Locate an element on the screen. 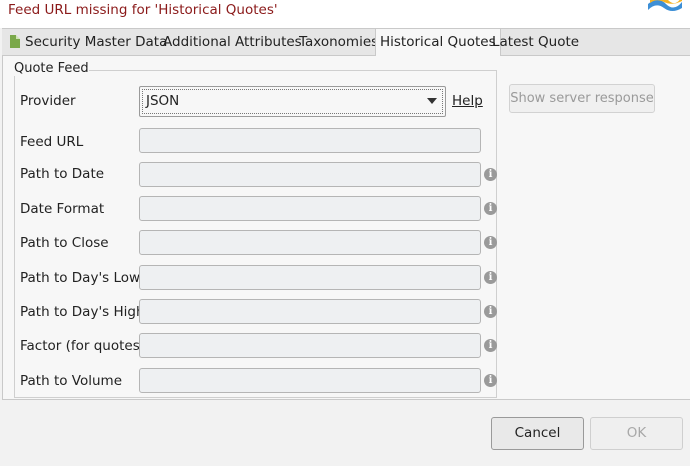  path-to-close-label: Path to Close is located at coordinates (64, 243).